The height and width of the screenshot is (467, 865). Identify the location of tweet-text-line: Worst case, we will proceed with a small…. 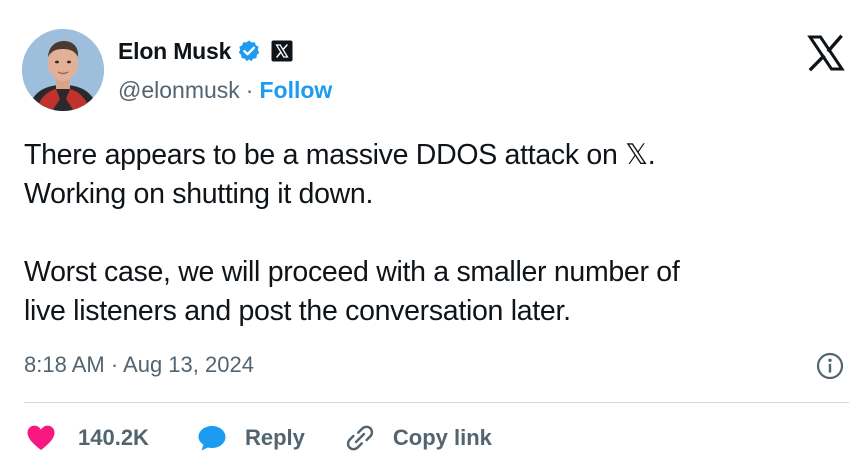
(352, 272).